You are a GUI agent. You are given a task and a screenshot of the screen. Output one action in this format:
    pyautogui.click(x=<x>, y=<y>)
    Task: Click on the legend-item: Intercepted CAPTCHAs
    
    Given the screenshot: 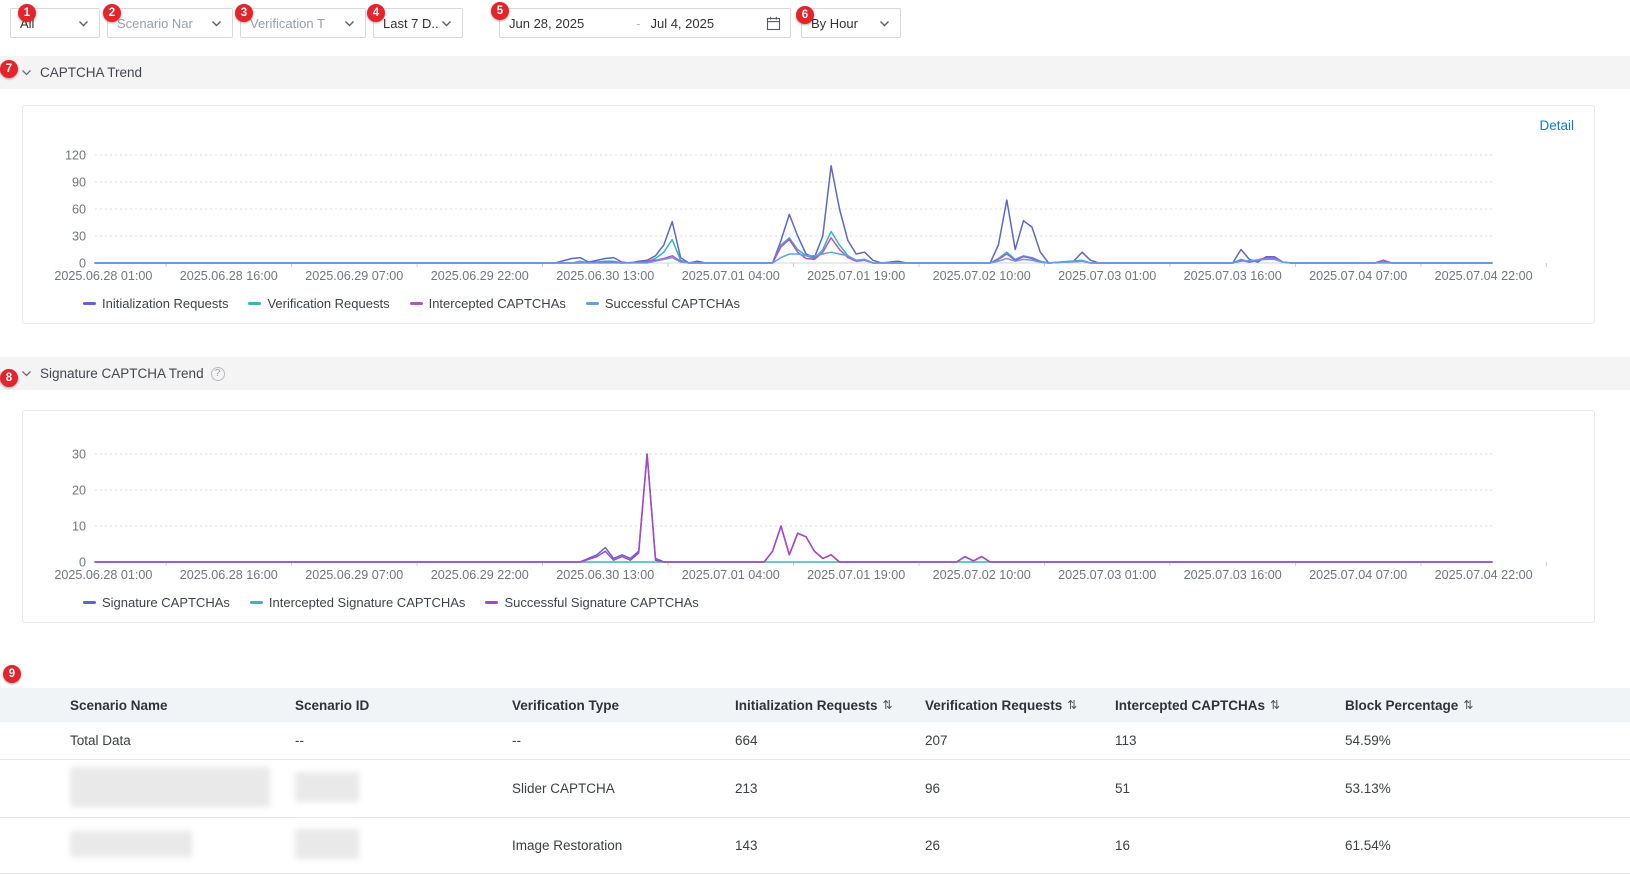 What is the action you would take?
    pyautogui.click(x=487, y=303)
    